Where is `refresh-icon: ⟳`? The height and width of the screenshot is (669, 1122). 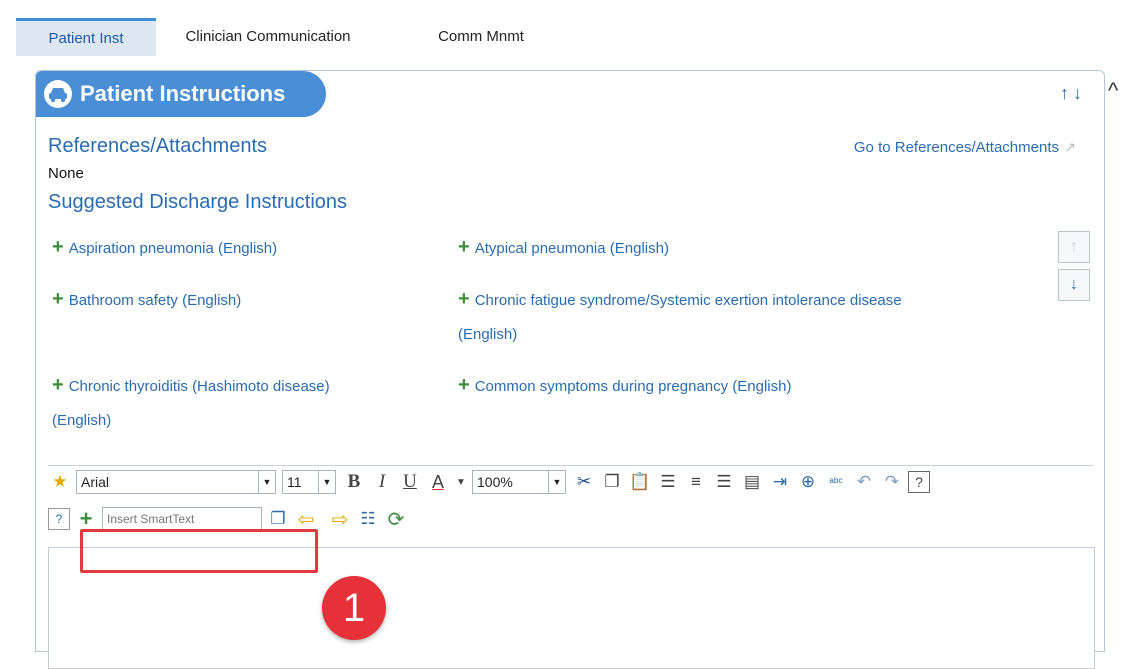 refresh-icon: ⟳ is located at coordinates (396, 519).